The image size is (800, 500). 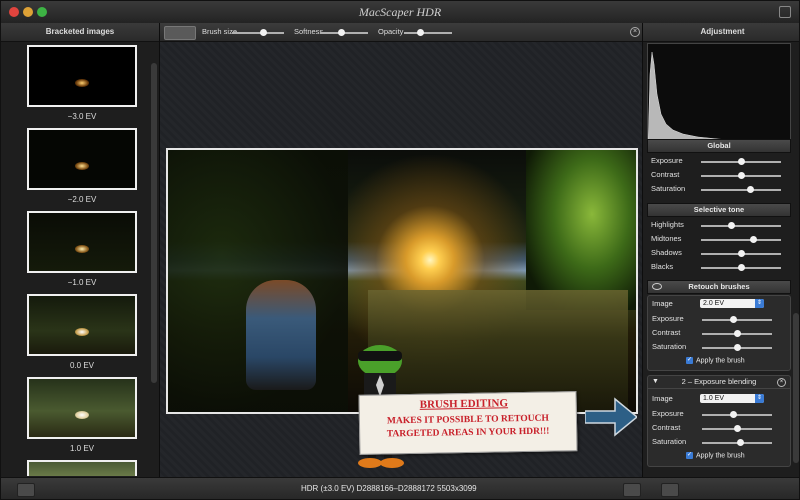 What do you see at coordinates (400, 12) in the screenshot?
I see `app-title: MacScaper HDR` at bounding box center [400, 12].